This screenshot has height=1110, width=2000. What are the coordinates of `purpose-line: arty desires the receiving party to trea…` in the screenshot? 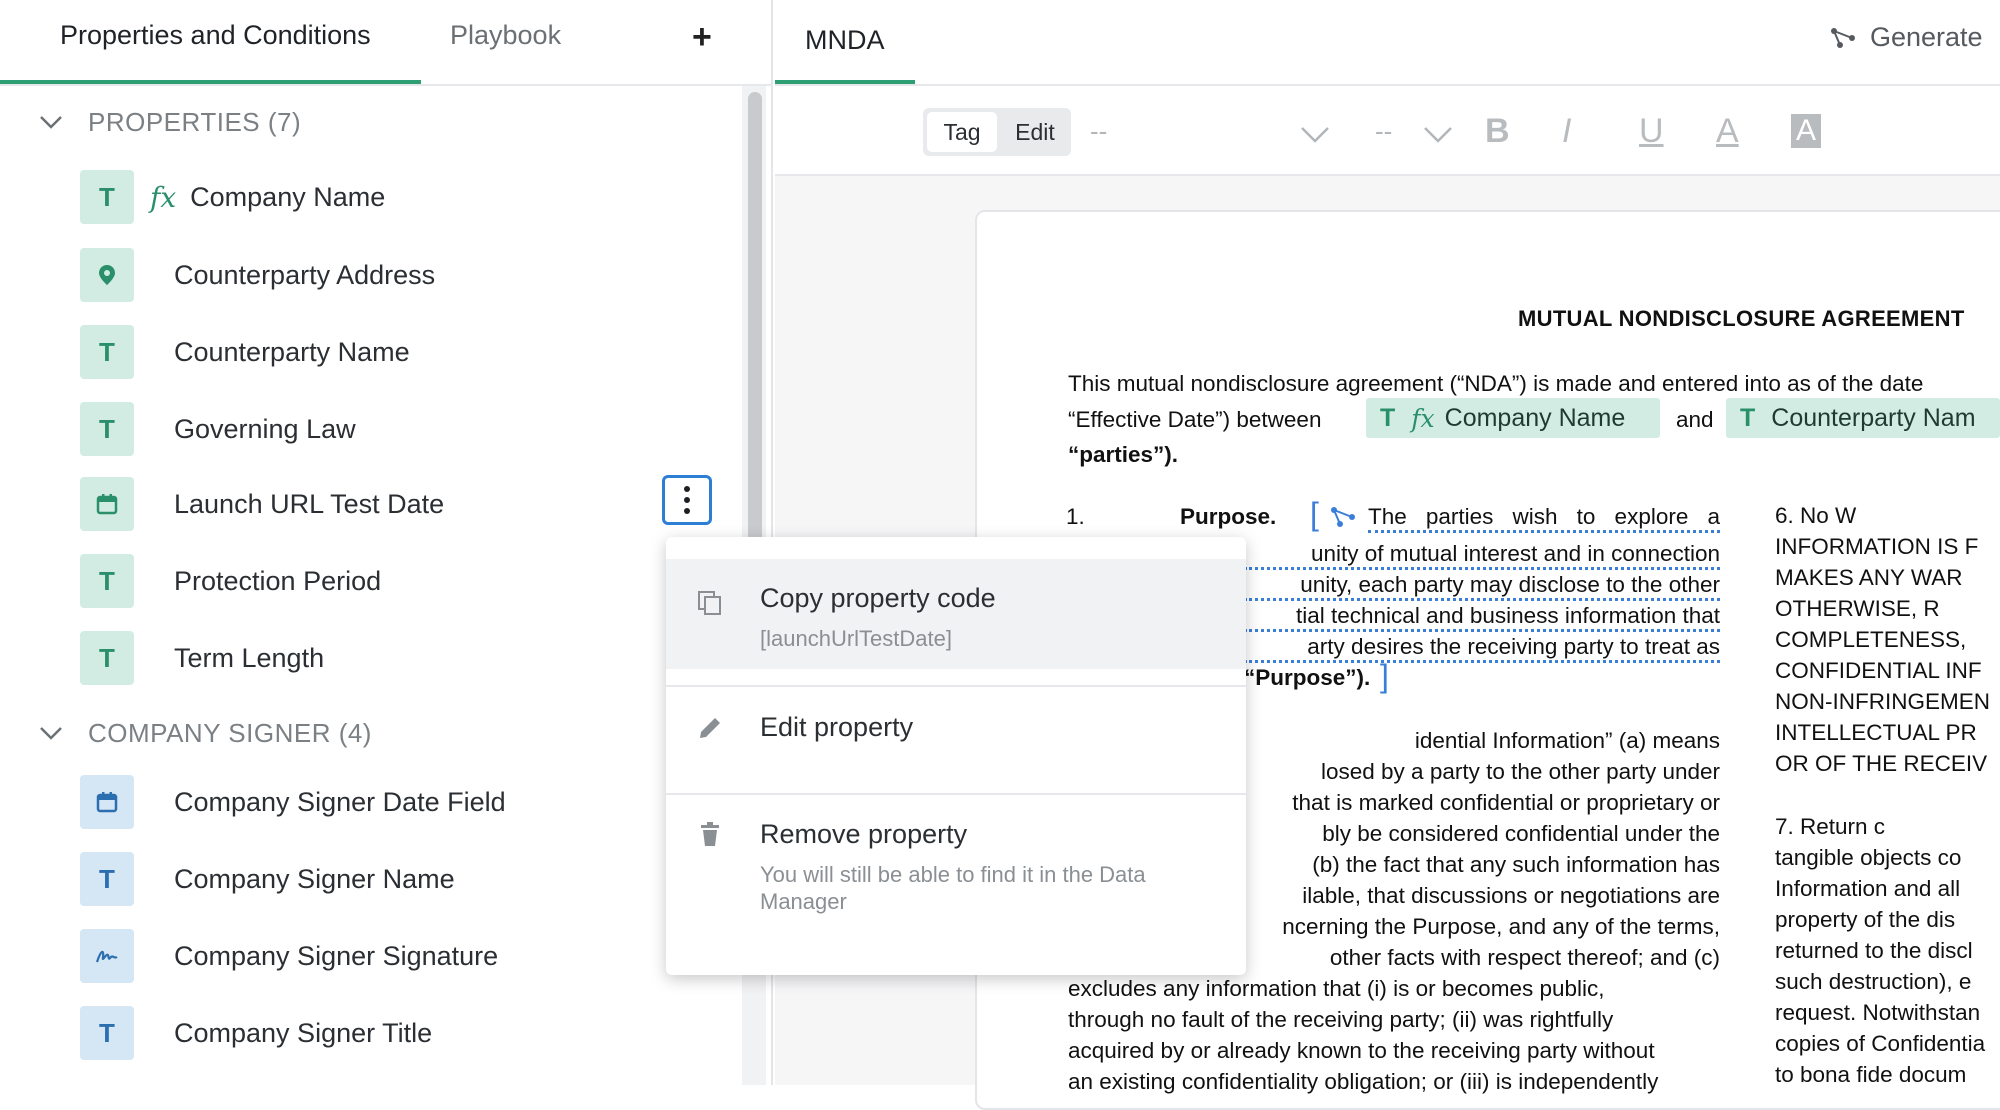 It's located at (1482, 648).